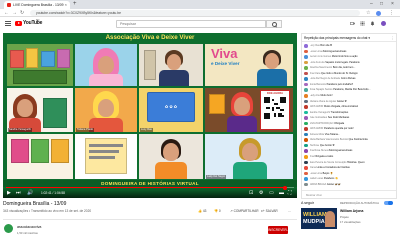 The width and height of the screenshot is (400, 244). Describe the element at coordinates (271, 193) in the screenshot. I see `miniplayer-icon: ▭` at that location.